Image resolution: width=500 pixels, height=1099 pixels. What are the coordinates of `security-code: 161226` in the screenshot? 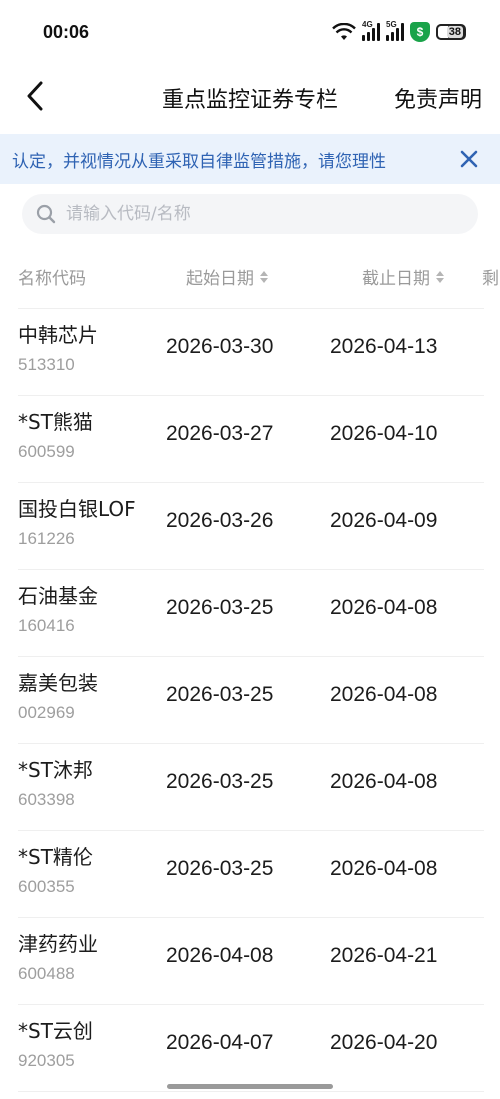 It's located at (46, 538).